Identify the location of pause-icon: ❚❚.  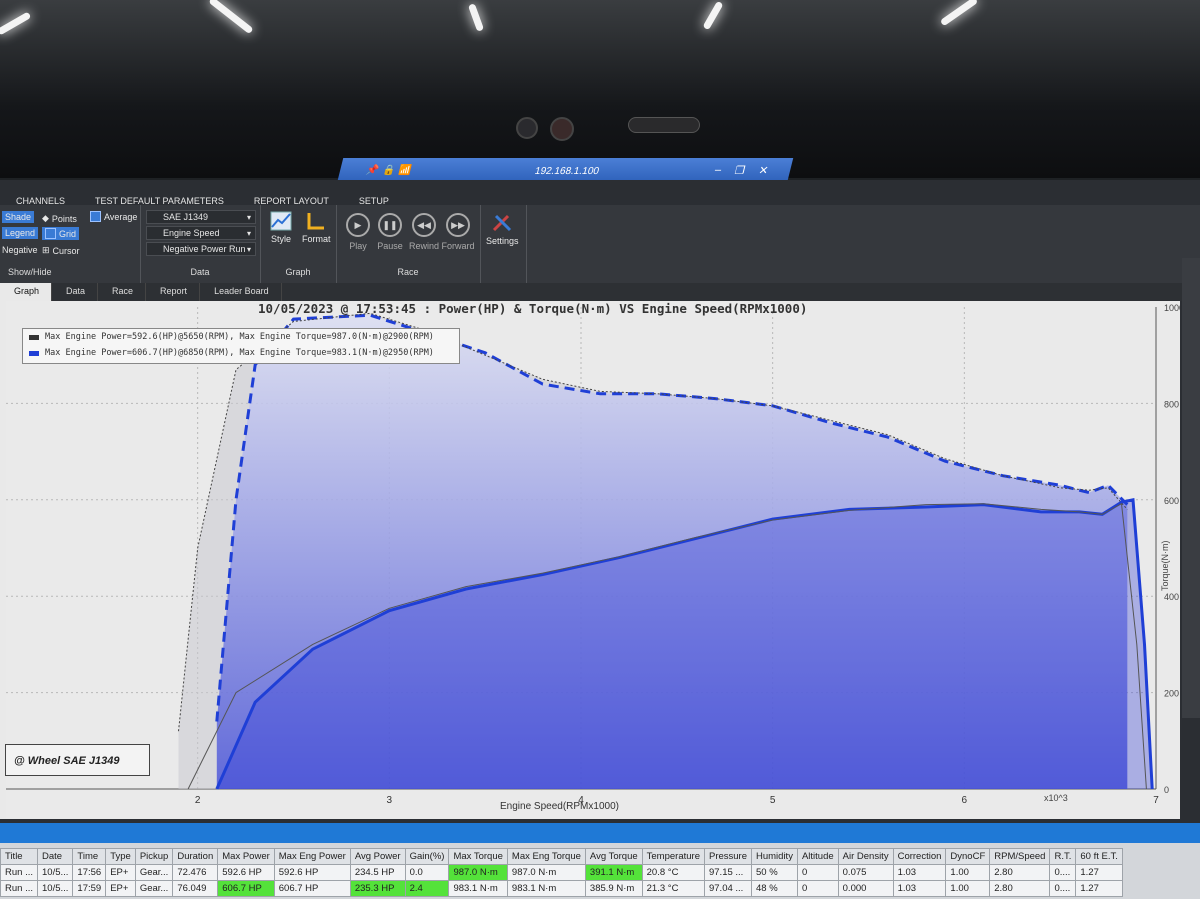
(390, 225).